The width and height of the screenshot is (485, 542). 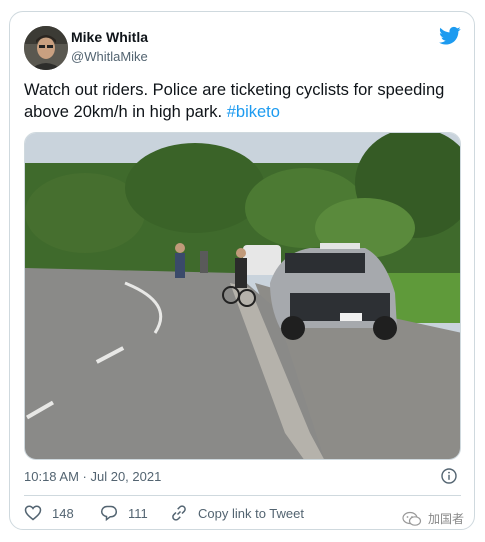 What do you see at coordinates (124, 513) in the screenshot?
I see `reply-button: 111` at bounding box center [124, 513].